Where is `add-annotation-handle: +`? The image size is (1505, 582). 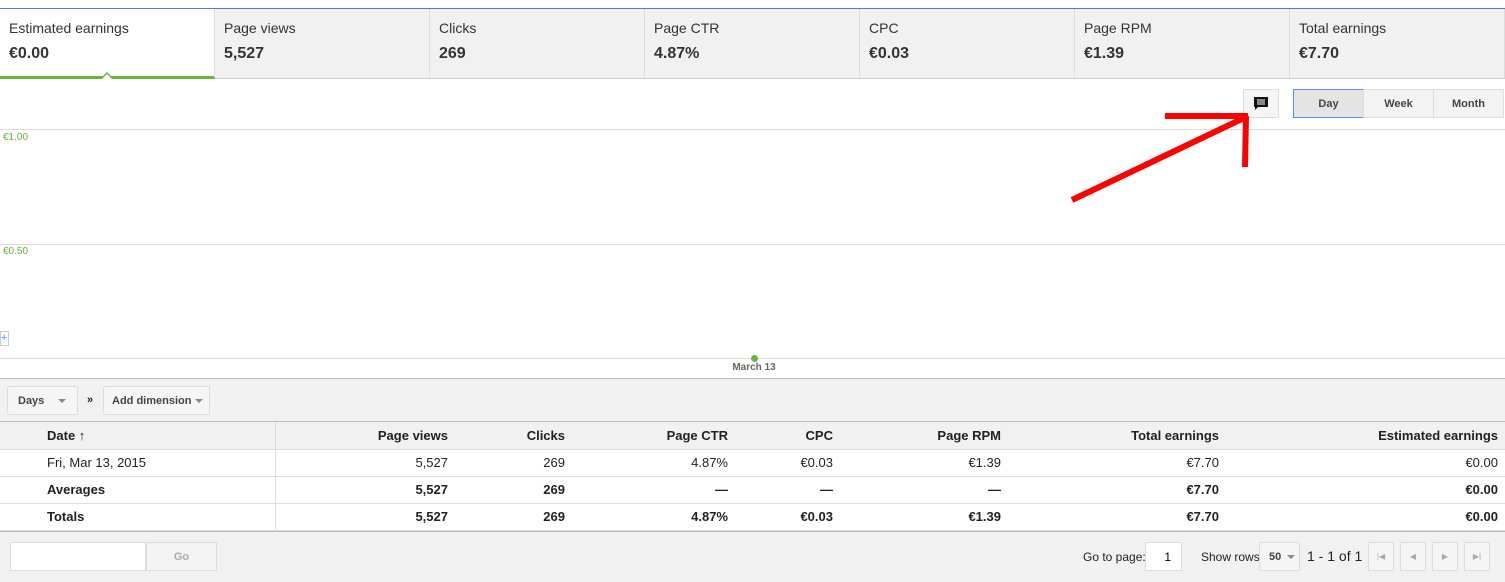 add-annotation-handle: + is located at coordinates (4, 338).